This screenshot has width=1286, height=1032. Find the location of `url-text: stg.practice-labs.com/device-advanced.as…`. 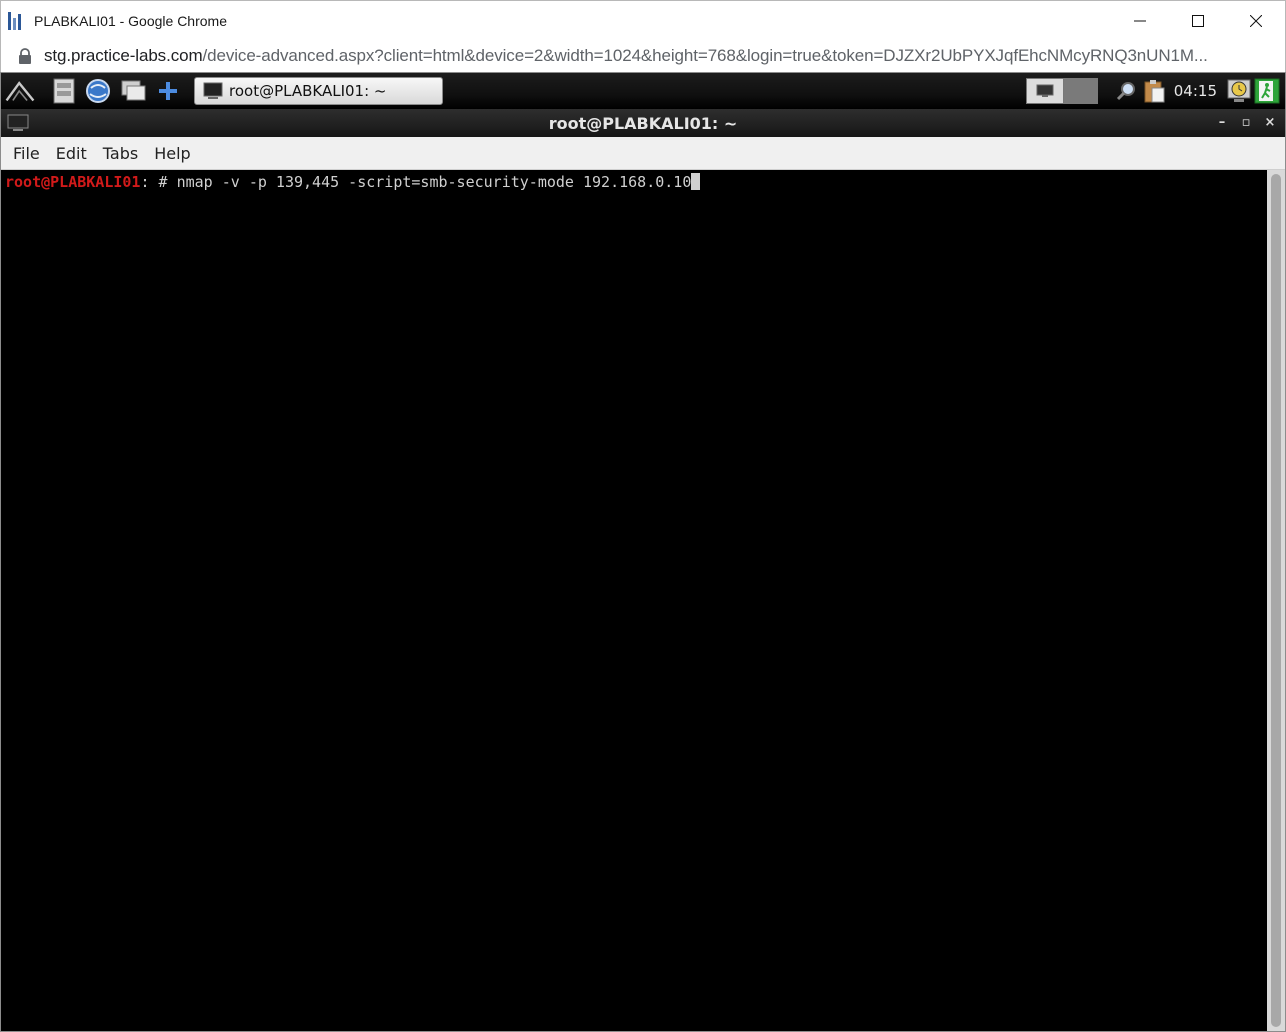

url-text: stg.practice-labs.com/device-advanced.as… is located at coordinates (659, 56).